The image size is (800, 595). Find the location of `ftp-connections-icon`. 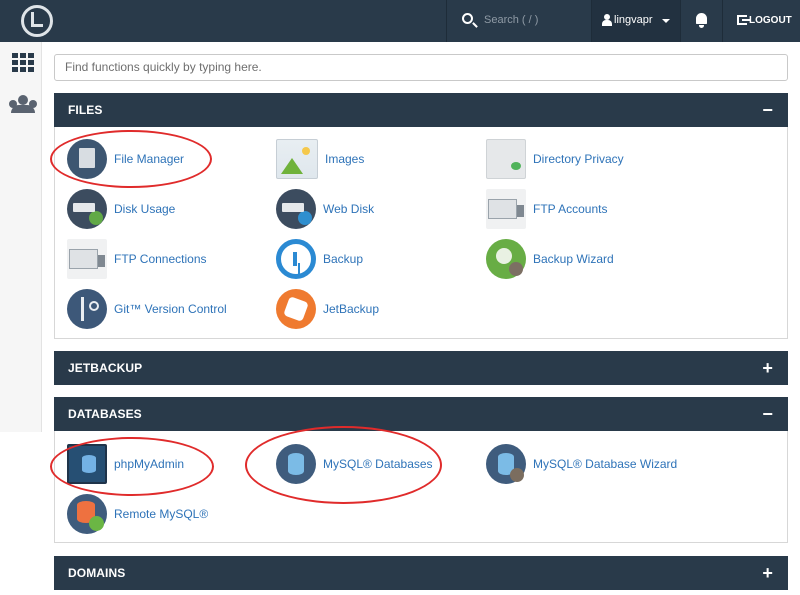

ftp-connections-icon is located at coordinates (87, 259).